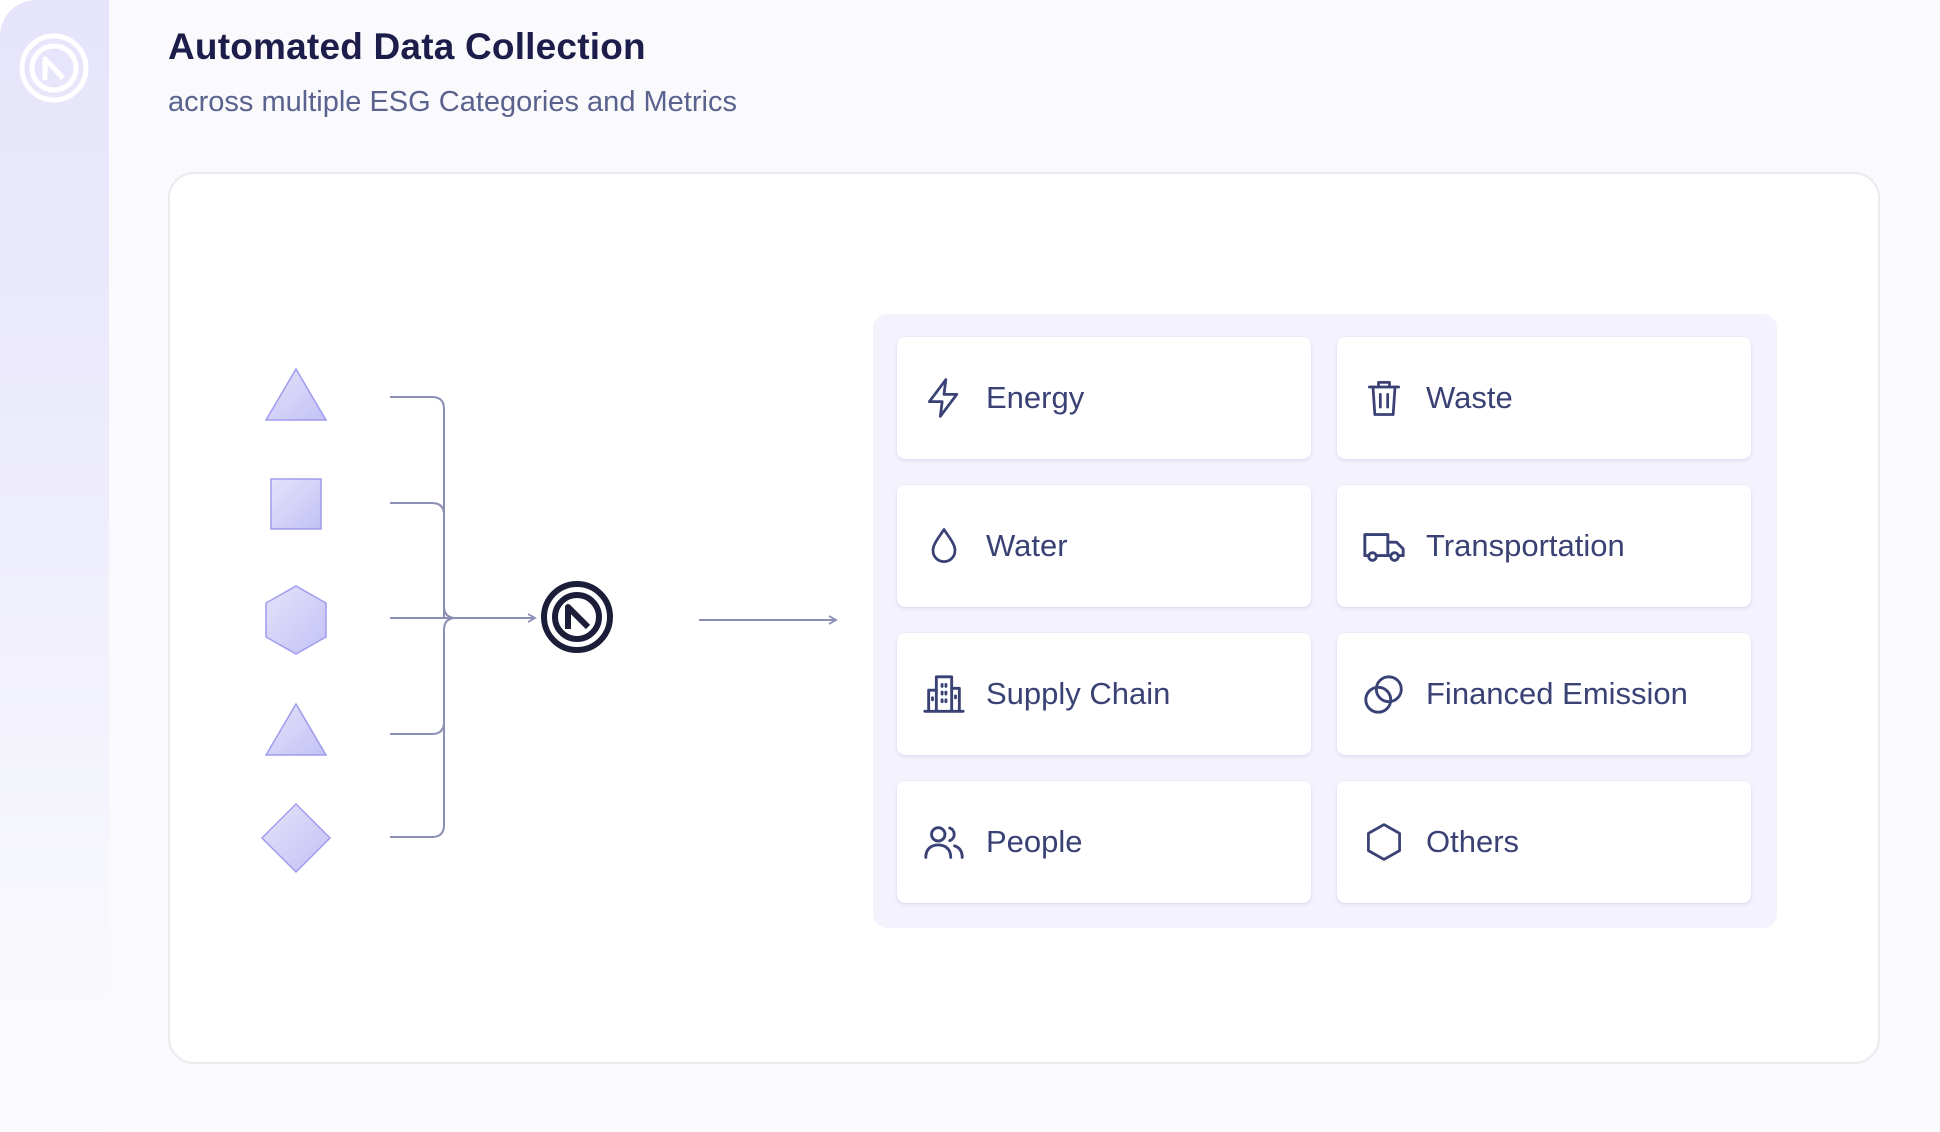 The height and width of the screenshot is (1132, 1940). What do you see at coordinates (1557, 693) in the screenshot?
I see `category-label: Financed Emission` at bounding box center [1557, 693].